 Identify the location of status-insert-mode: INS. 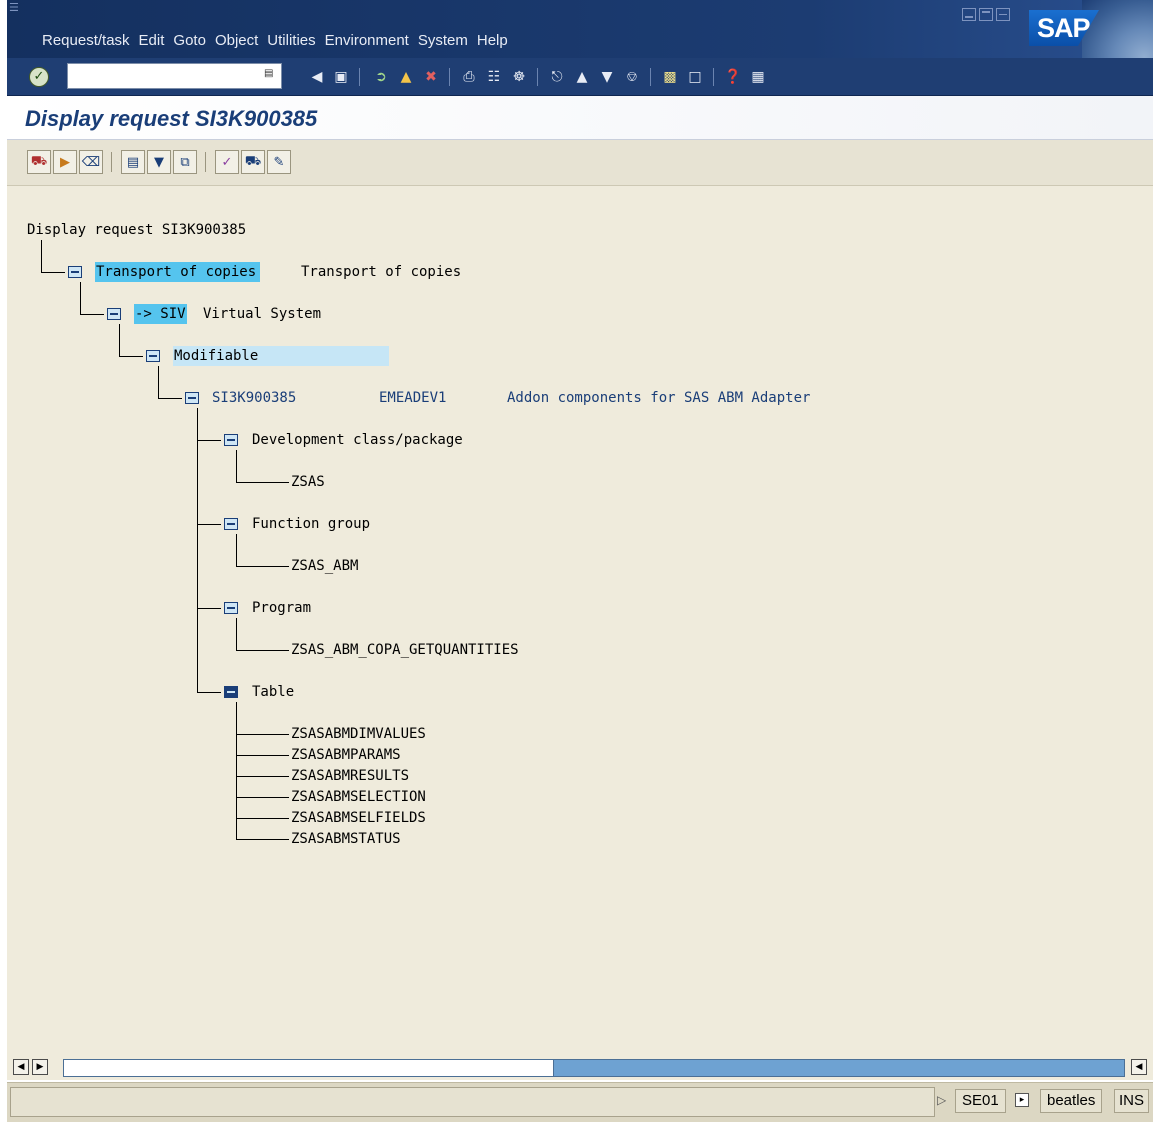
(1132, 1101).